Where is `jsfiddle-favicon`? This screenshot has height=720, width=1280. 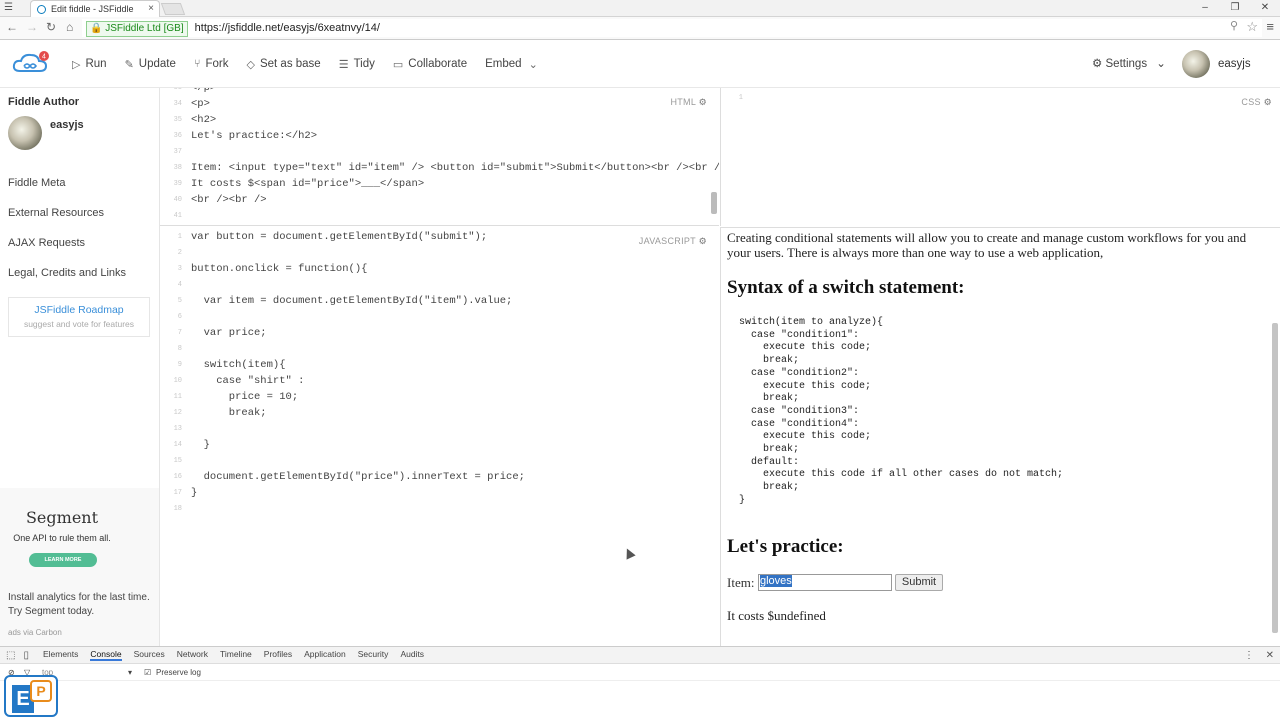 jsfiddle-favicon is located at coordinates (41, 9).